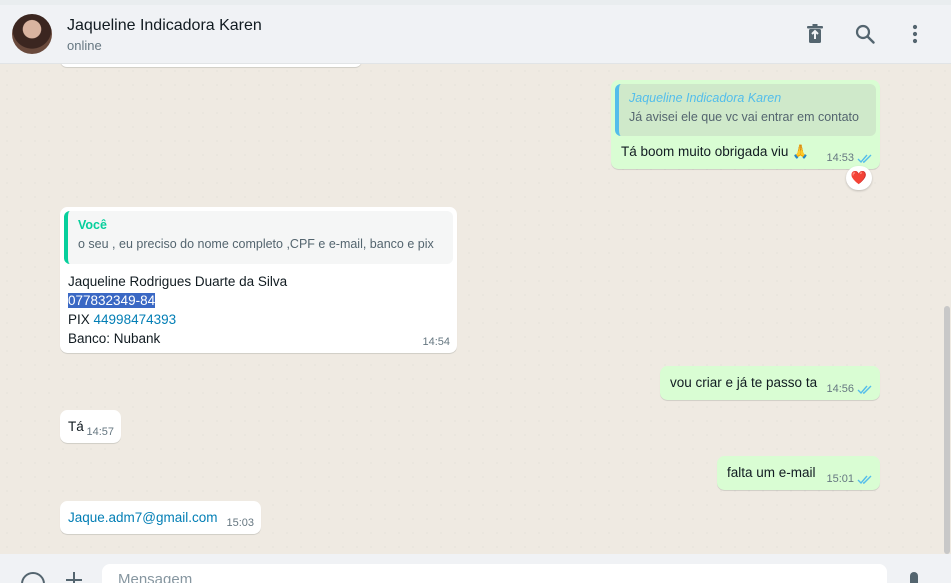 This screenshot has width=951, height=583. I want to click on email-link: Jaque.adm7@gmail.com, so click(143, 517).